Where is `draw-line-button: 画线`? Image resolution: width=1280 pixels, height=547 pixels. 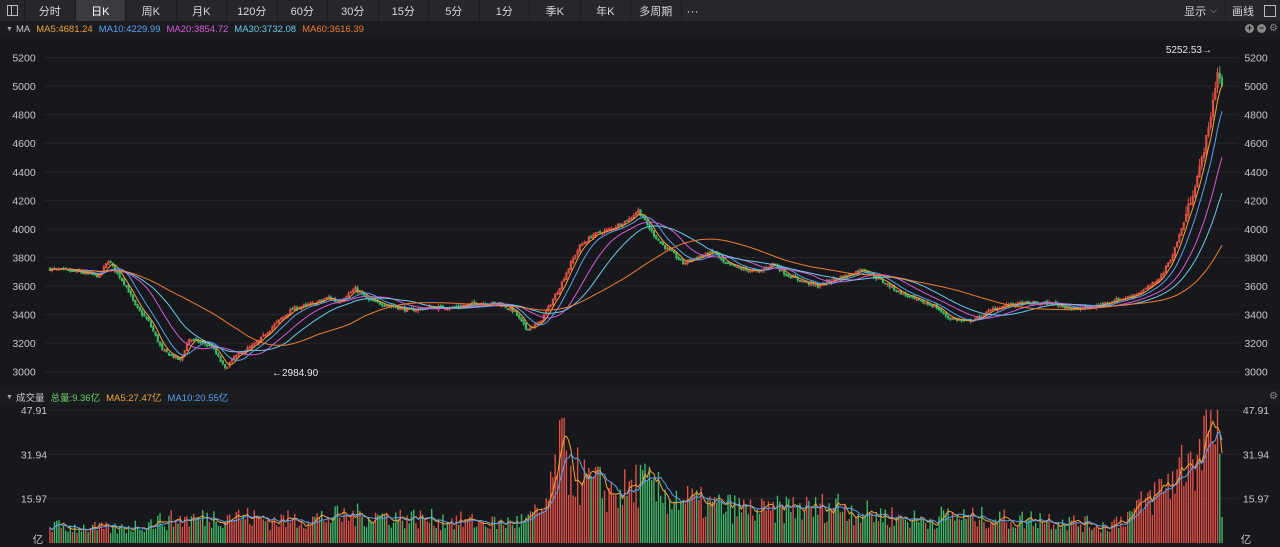 draw-line-button: 画线 is located at coordinates (1242, 10).